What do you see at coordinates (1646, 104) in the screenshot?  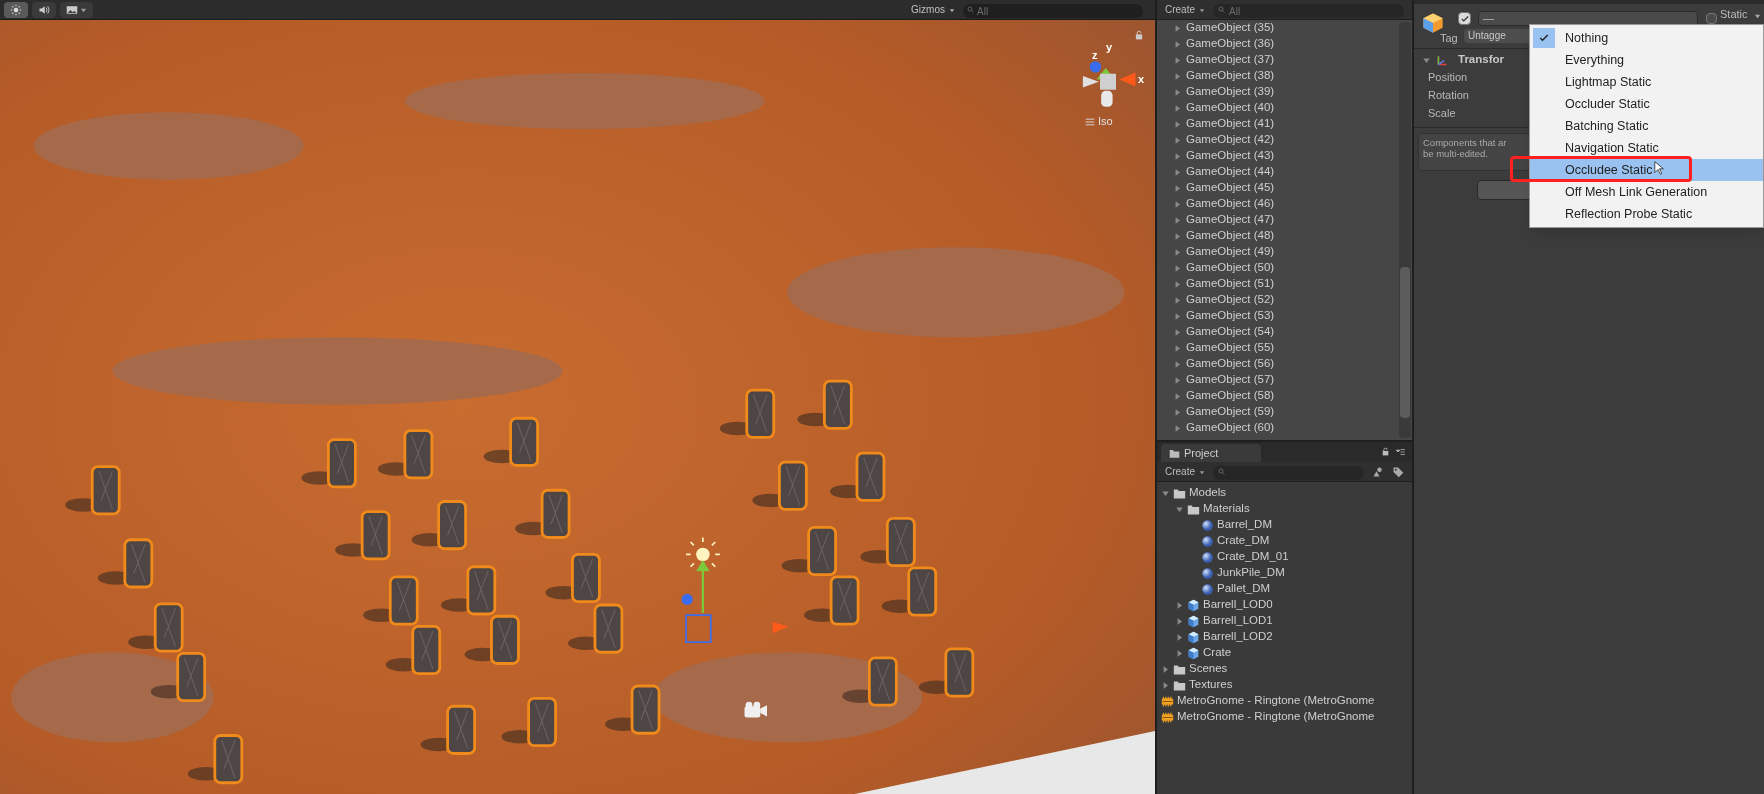 I see `menu-item: Occluder Static` at bounding box center [1646, 104].